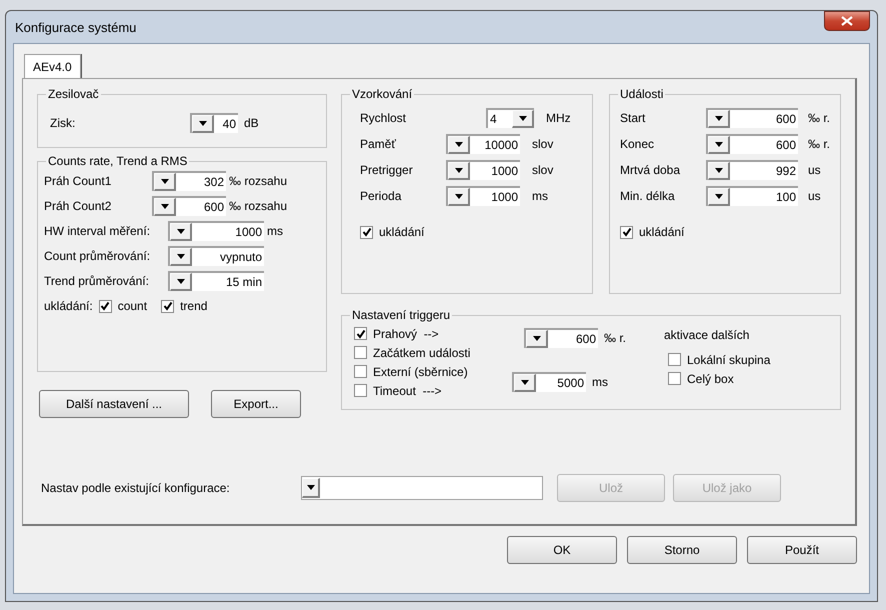 The image size is (886, 610). I want to click on spin-field: 992, so click(752, 170).